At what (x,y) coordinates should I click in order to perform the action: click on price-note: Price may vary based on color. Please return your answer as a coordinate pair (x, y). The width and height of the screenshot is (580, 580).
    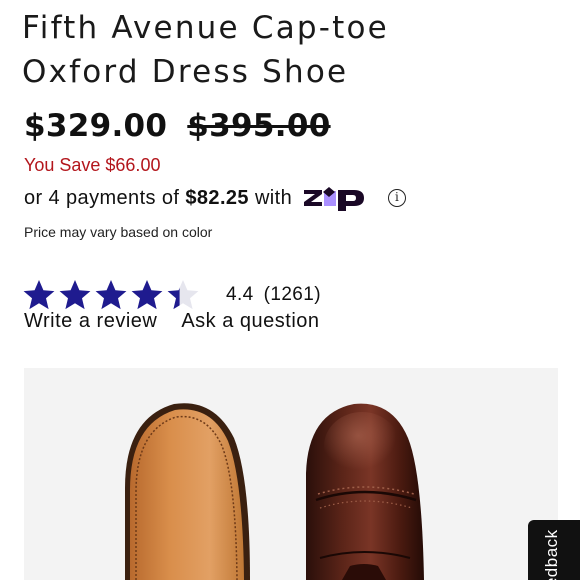
    Looking at the image, I should click on (118, 232).